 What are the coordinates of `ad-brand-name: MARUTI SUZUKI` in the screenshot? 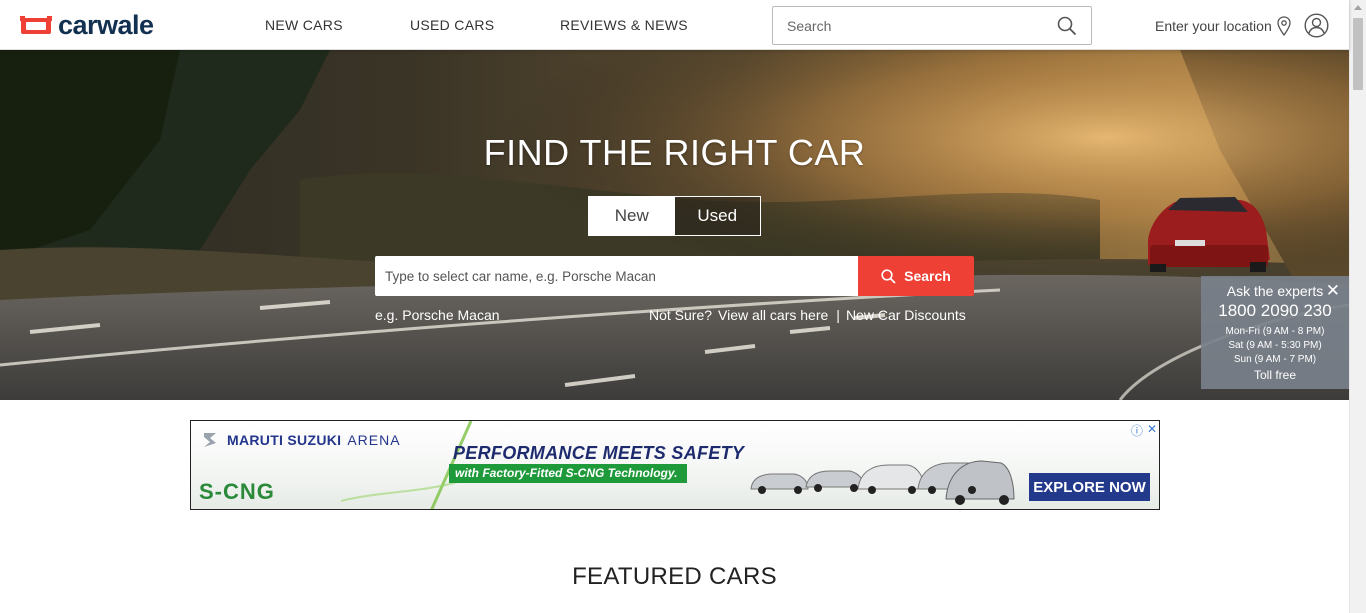 It's located at (284, 440).